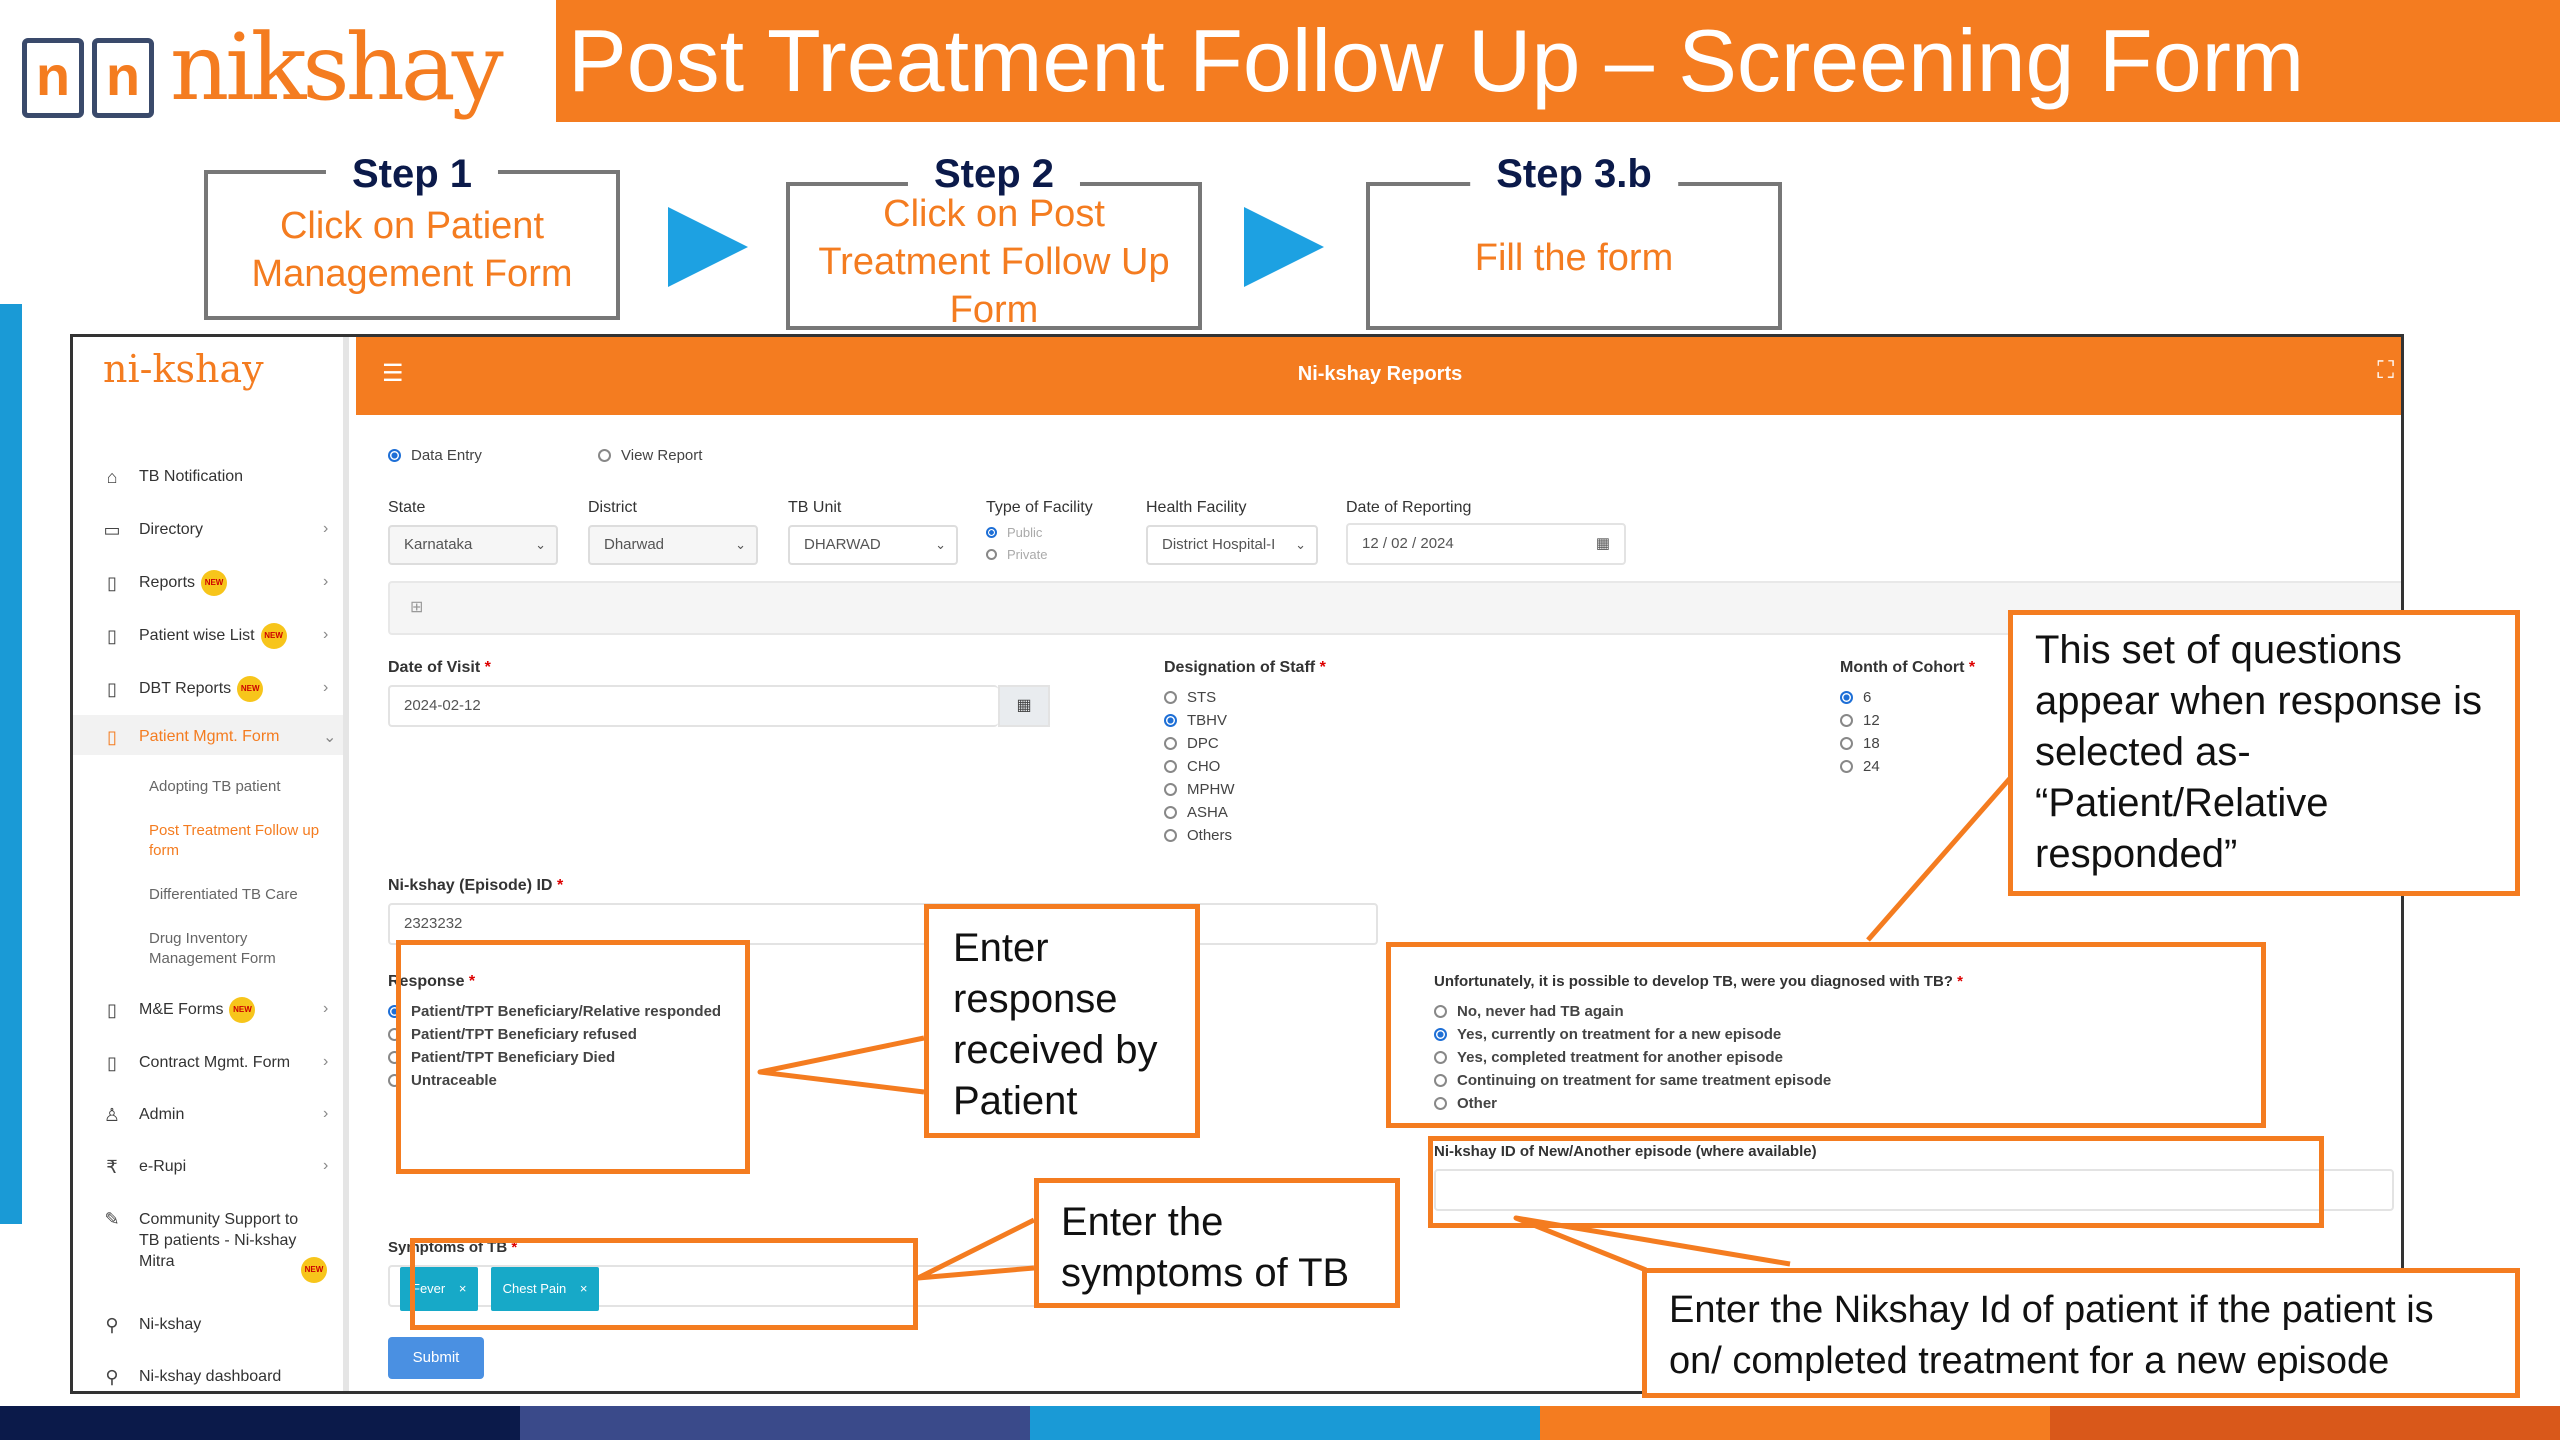 Image resolution: width=2560 pixels, height=1440 pixels. What do you see at coordinates (1940, 857) in the screenshot?
I see `questions-connector` at bounding box center [1940, 857].